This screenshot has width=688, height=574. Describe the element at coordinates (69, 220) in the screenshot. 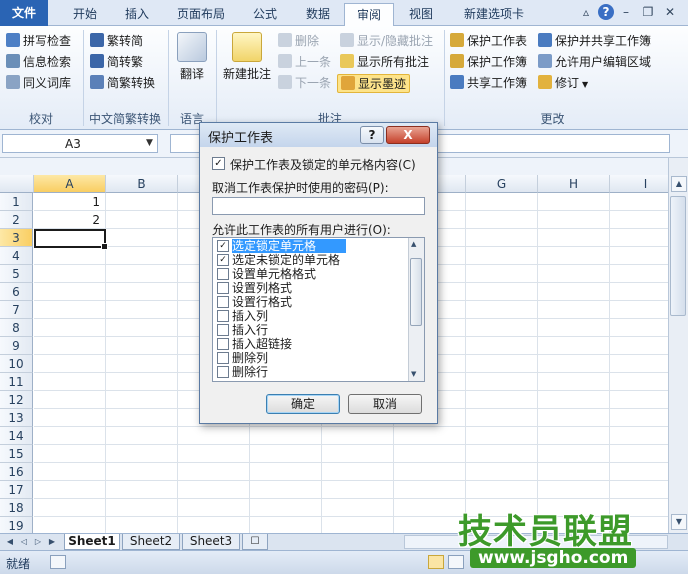

I see `cell-a2: 2` at that location.